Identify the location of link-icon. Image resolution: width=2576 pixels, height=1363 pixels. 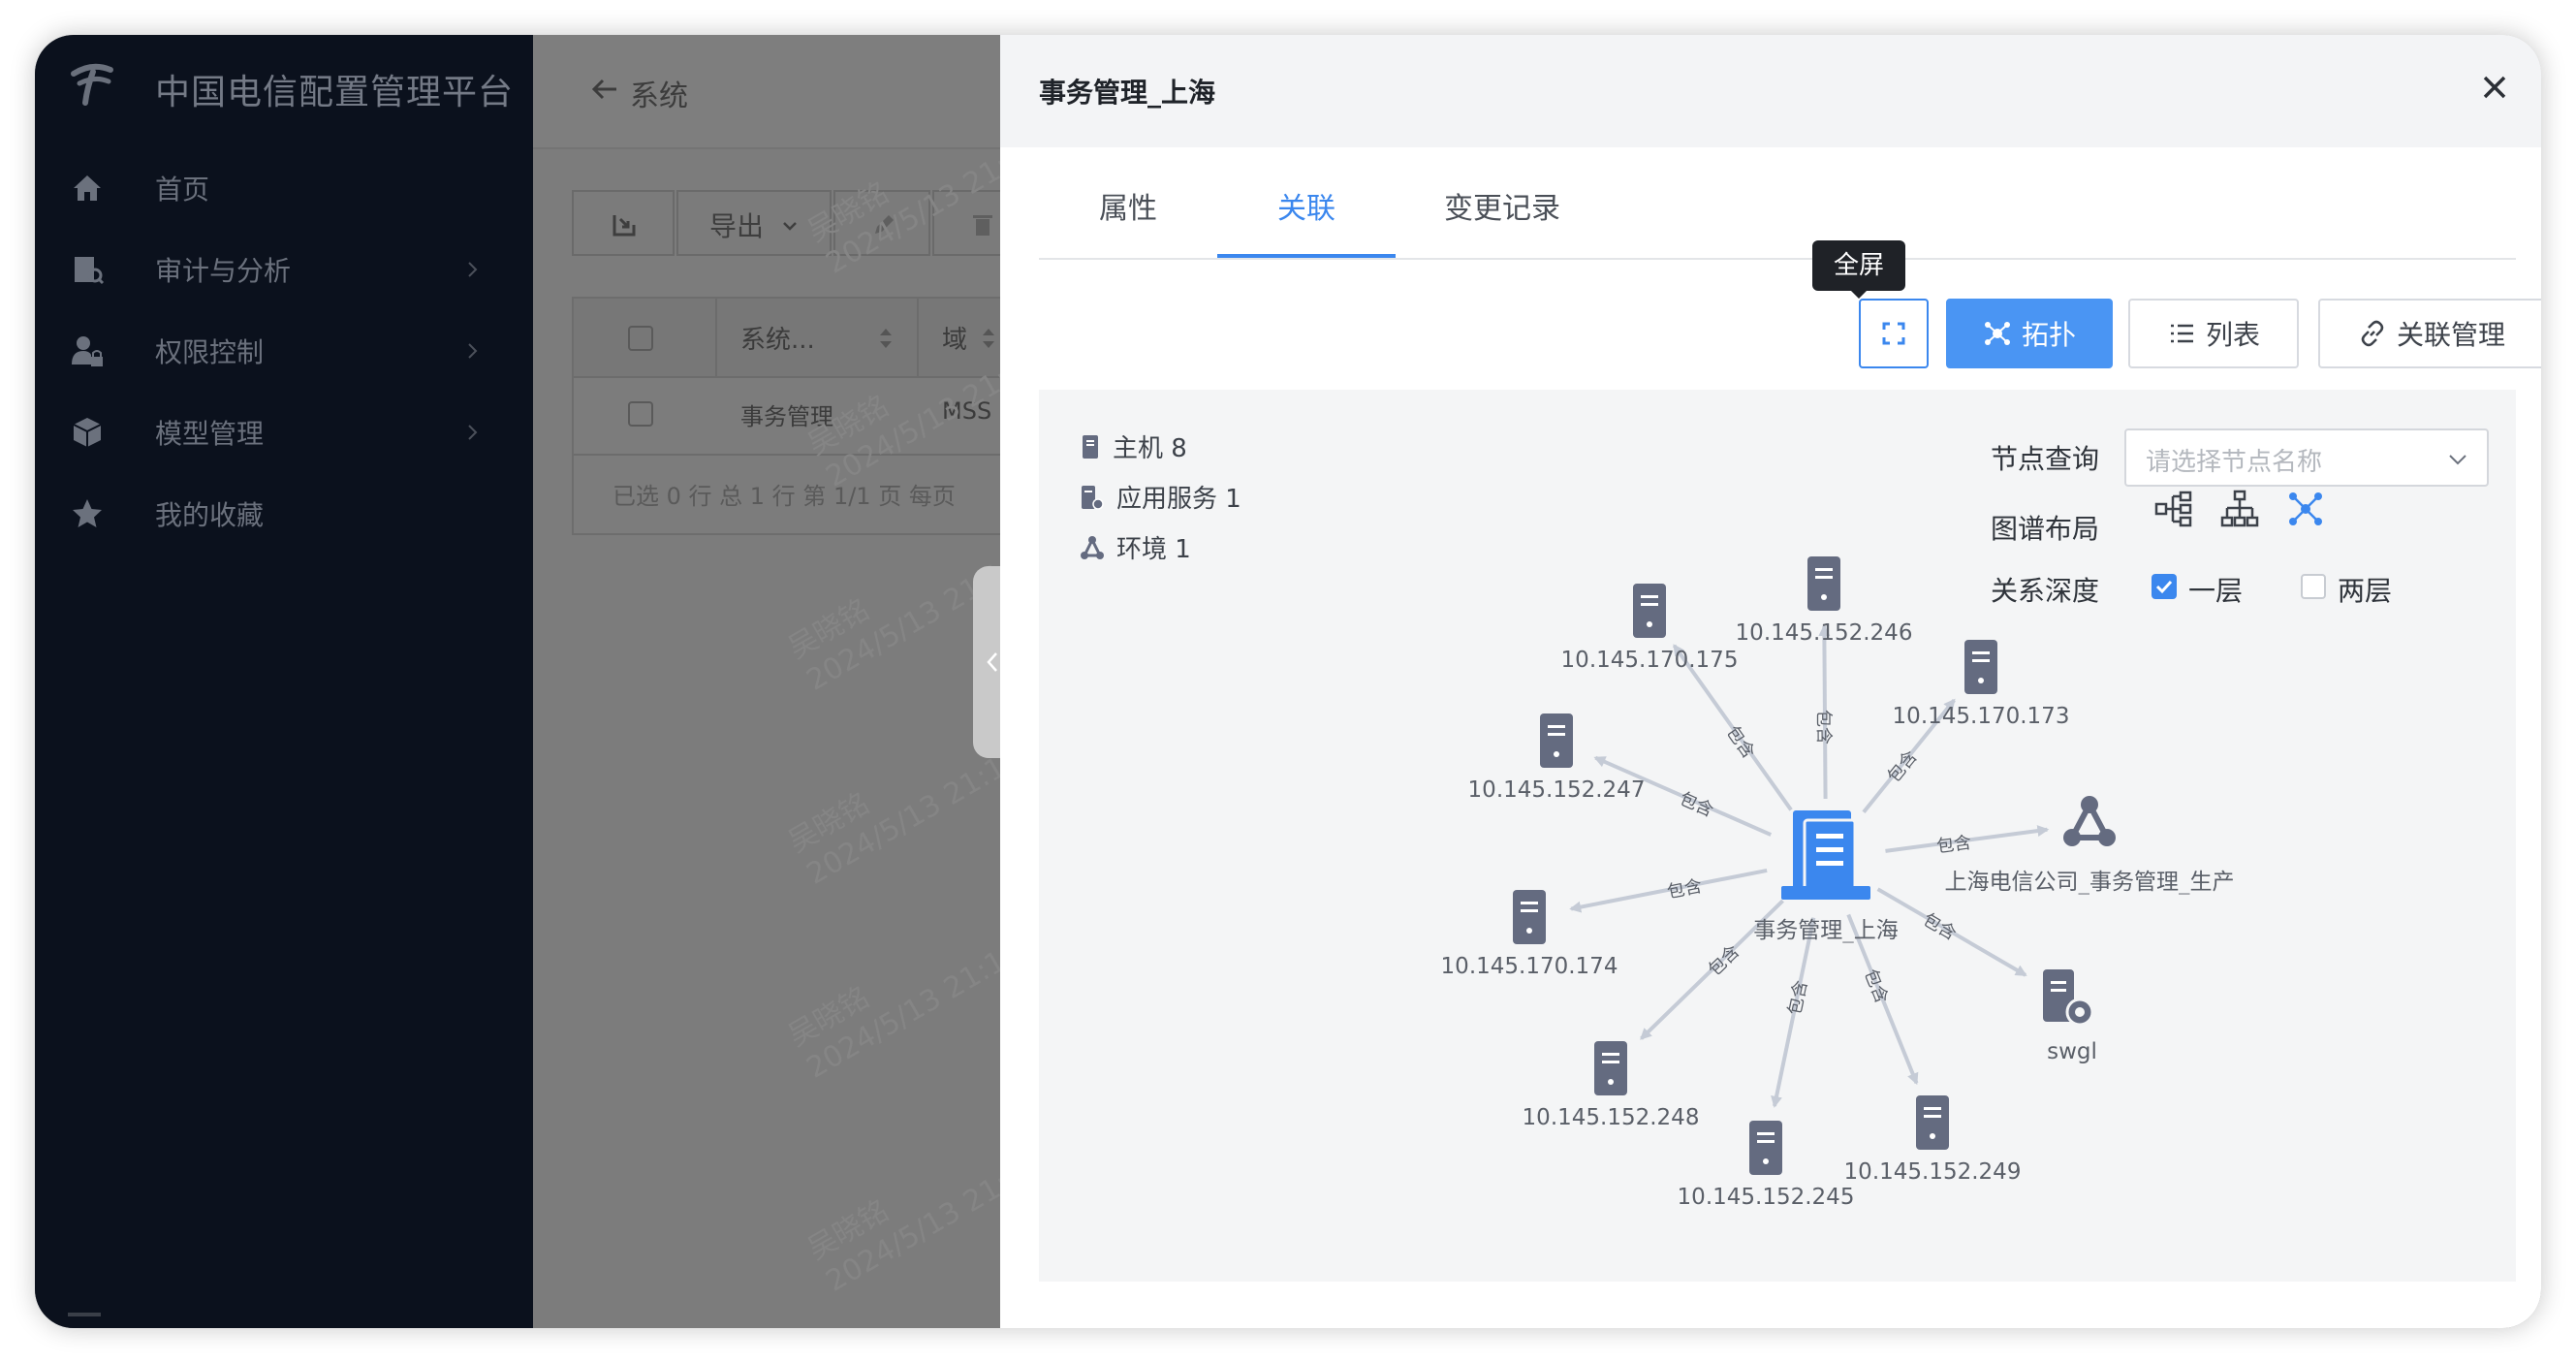
(2372, 333).